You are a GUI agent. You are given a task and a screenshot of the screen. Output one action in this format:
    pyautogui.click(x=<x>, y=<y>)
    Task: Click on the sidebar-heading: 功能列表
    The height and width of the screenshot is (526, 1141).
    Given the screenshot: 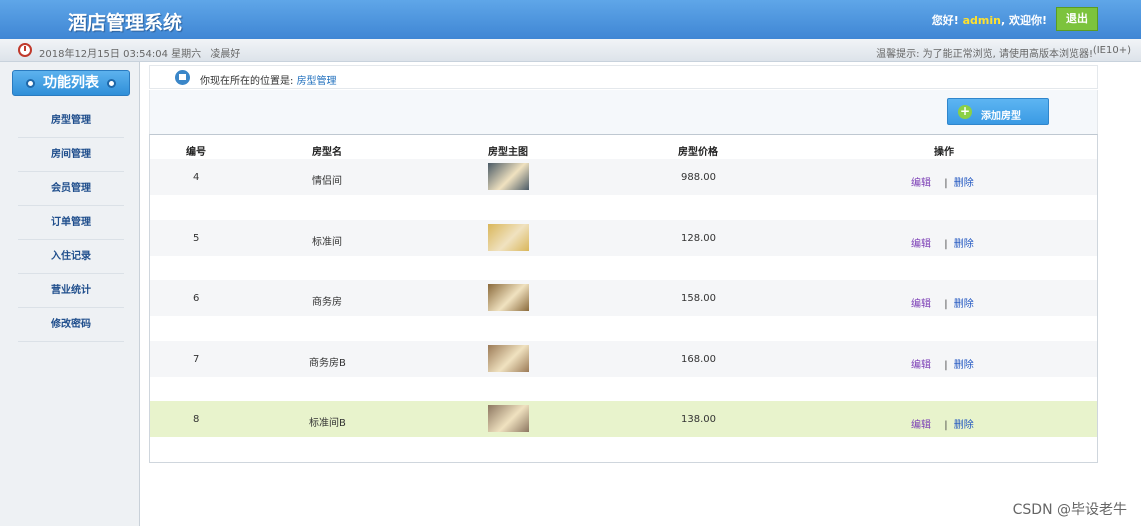 What is the action you would take?
    pyautogui.click(x=71, y=83)
    